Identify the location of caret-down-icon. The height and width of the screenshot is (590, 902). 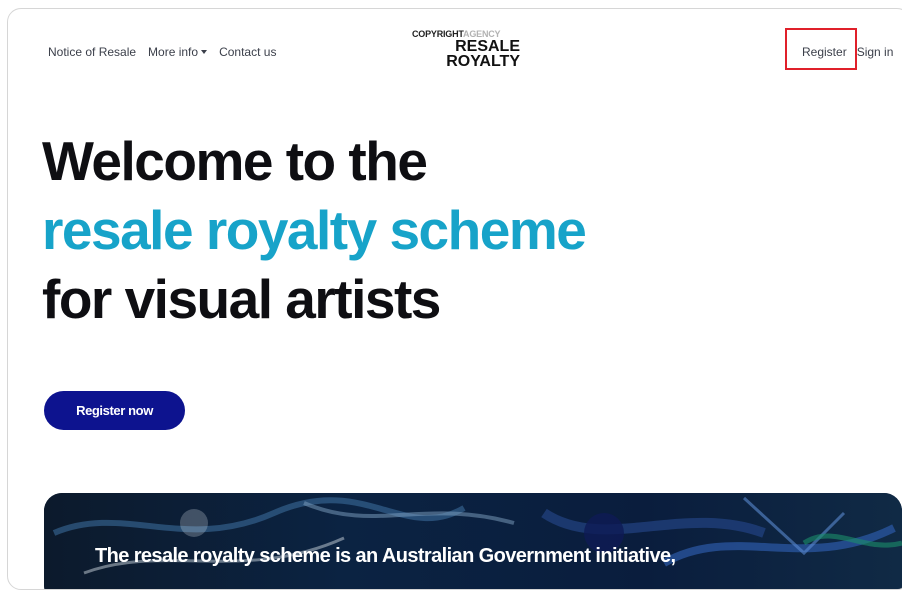
(204, 51).